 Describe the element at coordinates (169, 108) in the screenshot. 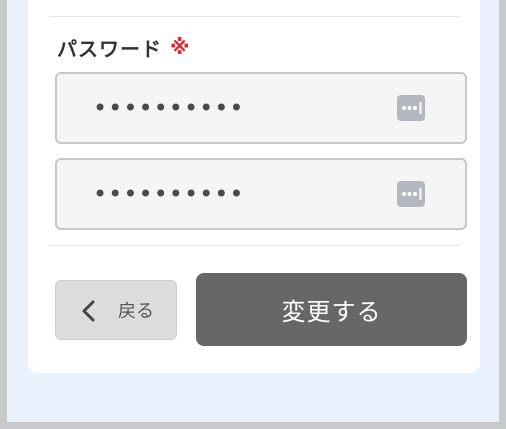

I see `password-value: ••••••••••` at that location.